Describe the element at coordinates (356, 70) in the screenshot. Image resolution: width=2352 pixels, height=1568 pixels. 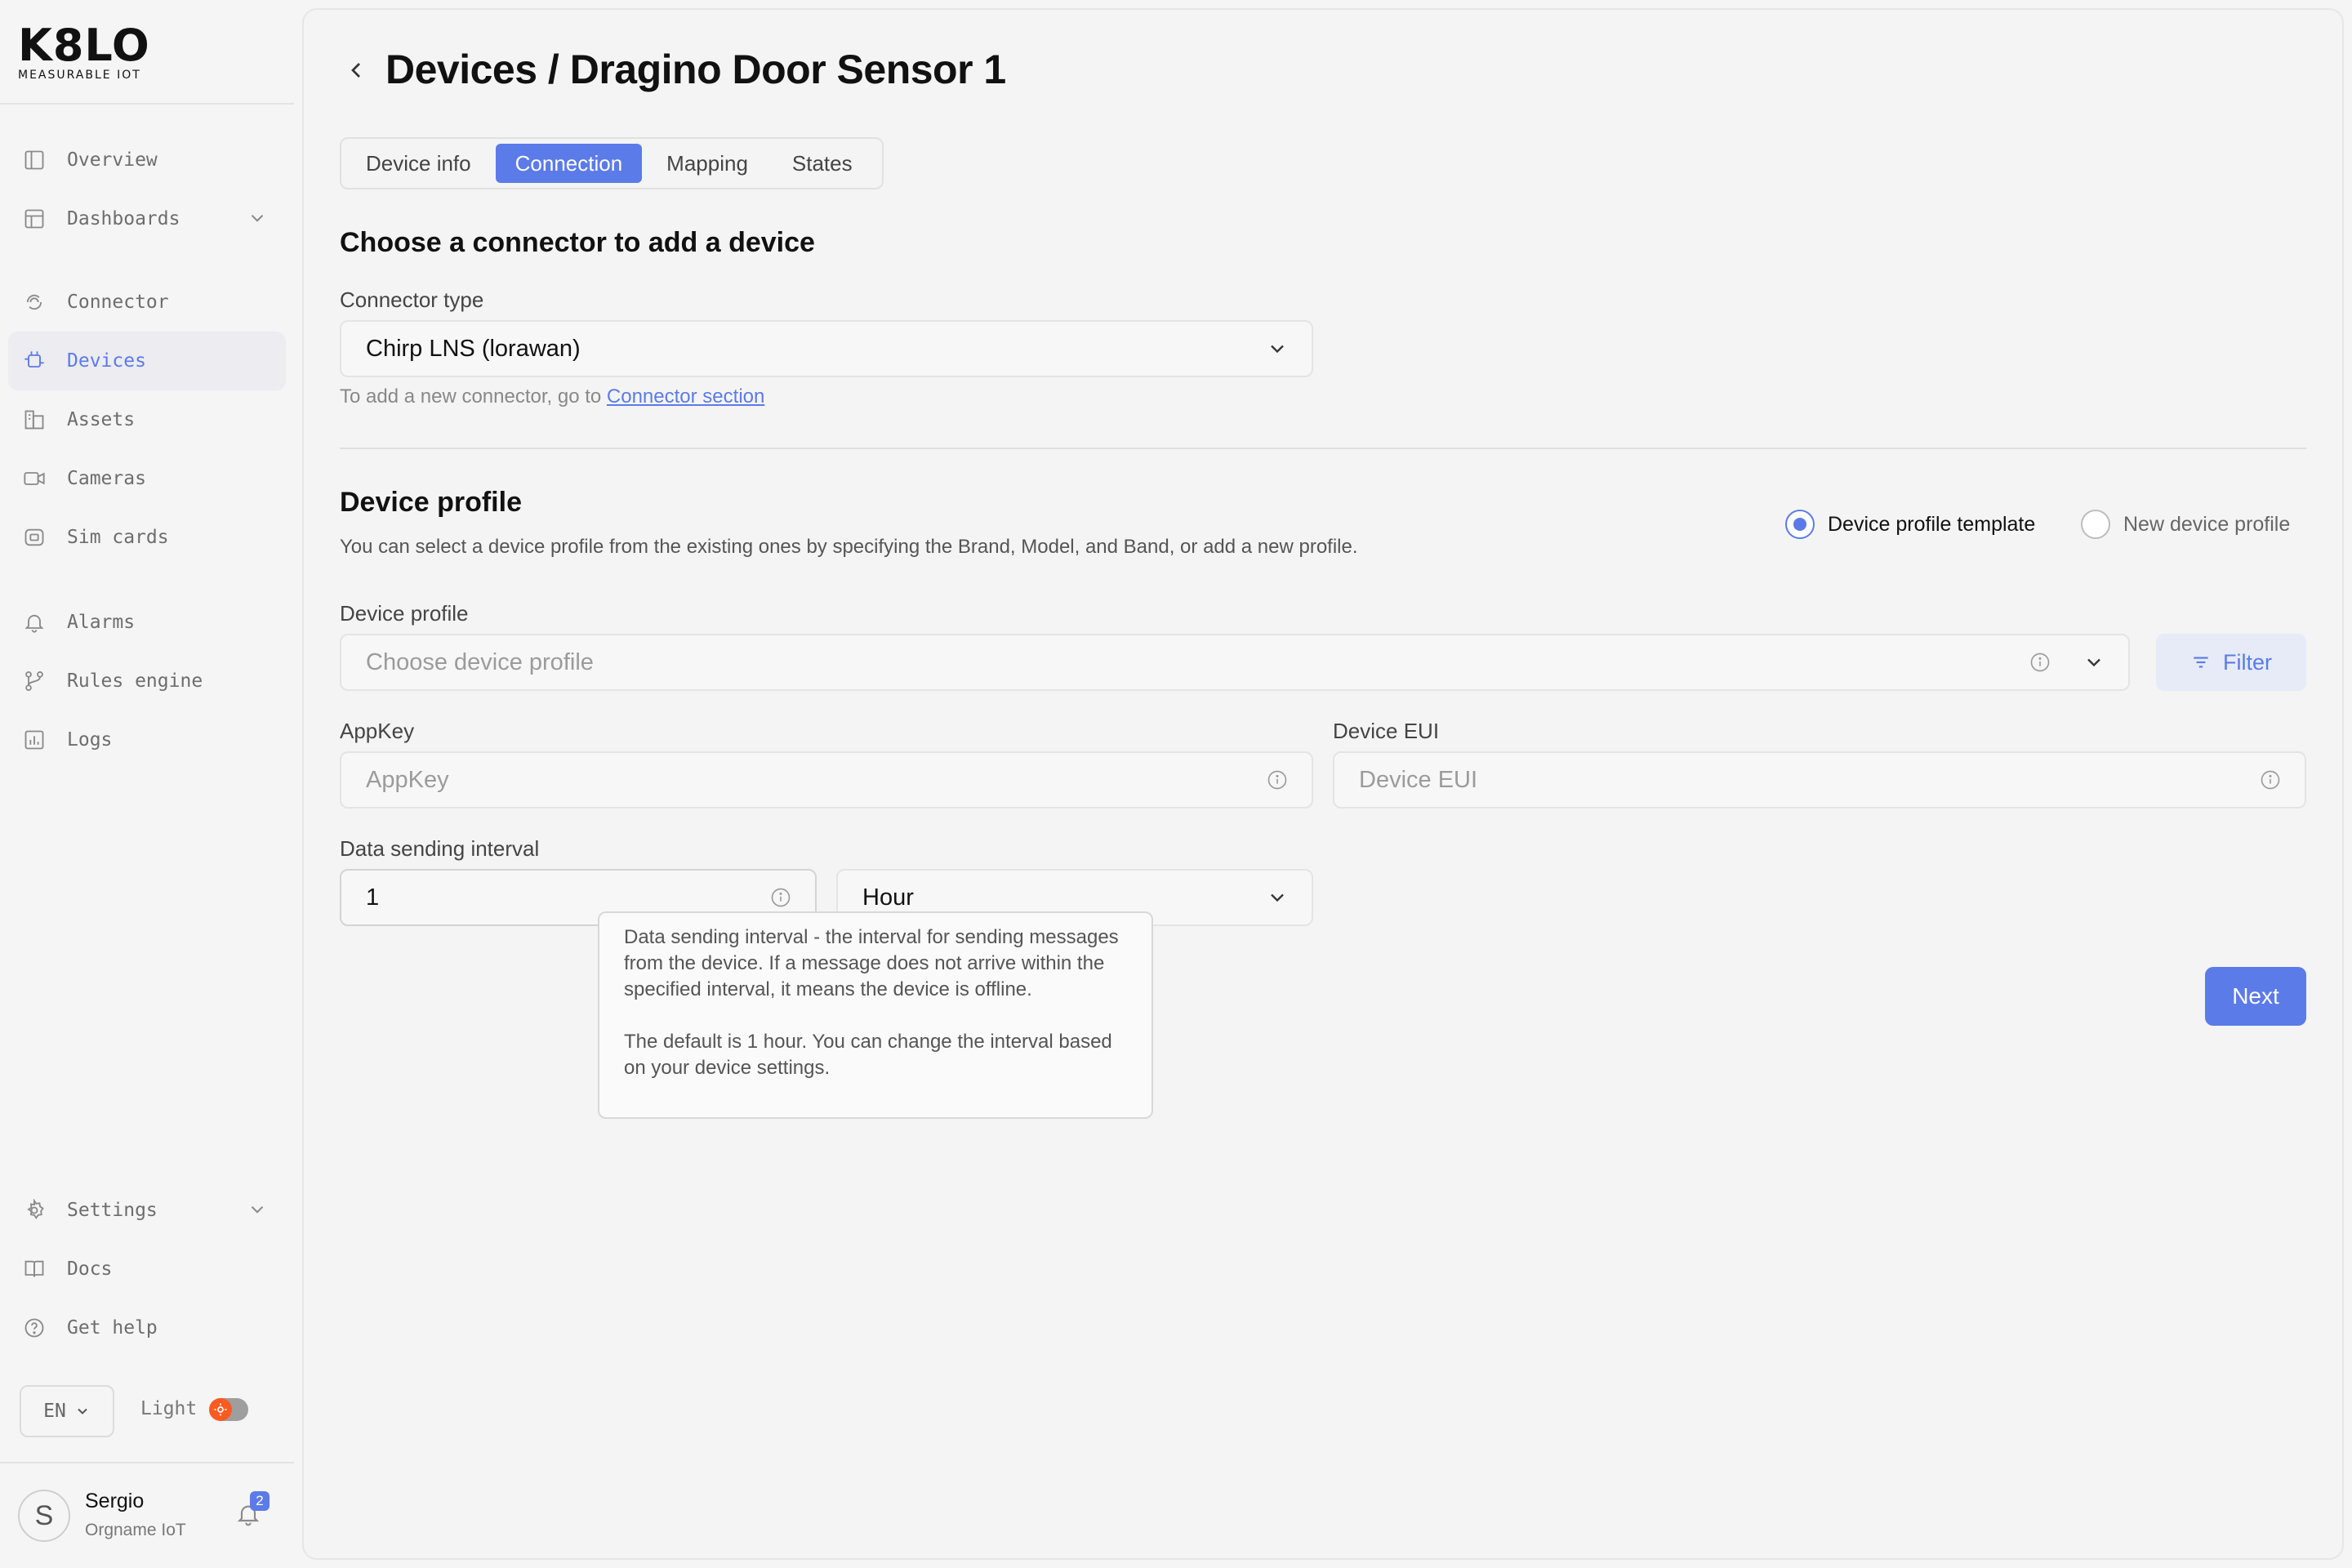
I see `back-arrow-icon` at that location.